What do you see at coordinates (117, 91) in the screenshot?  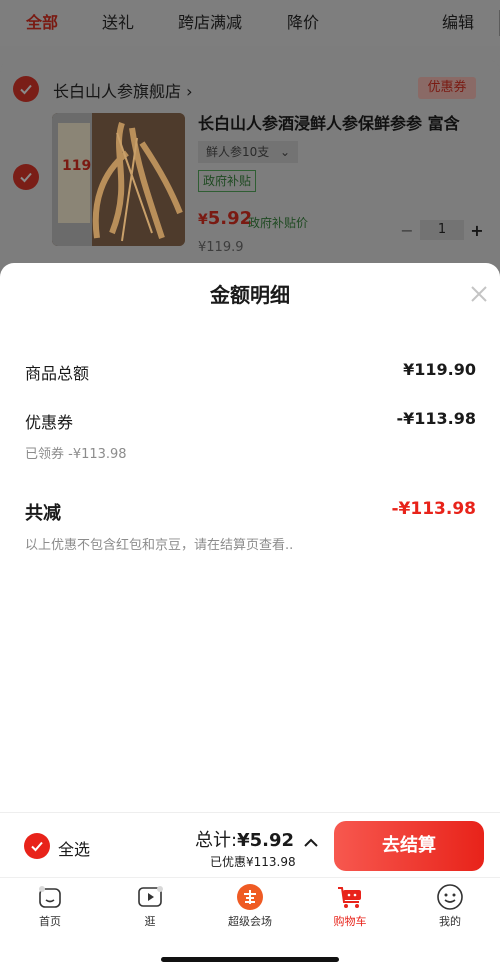 I see `store-name: 长白山人参旗舰店` at bounding box center [117, 91].